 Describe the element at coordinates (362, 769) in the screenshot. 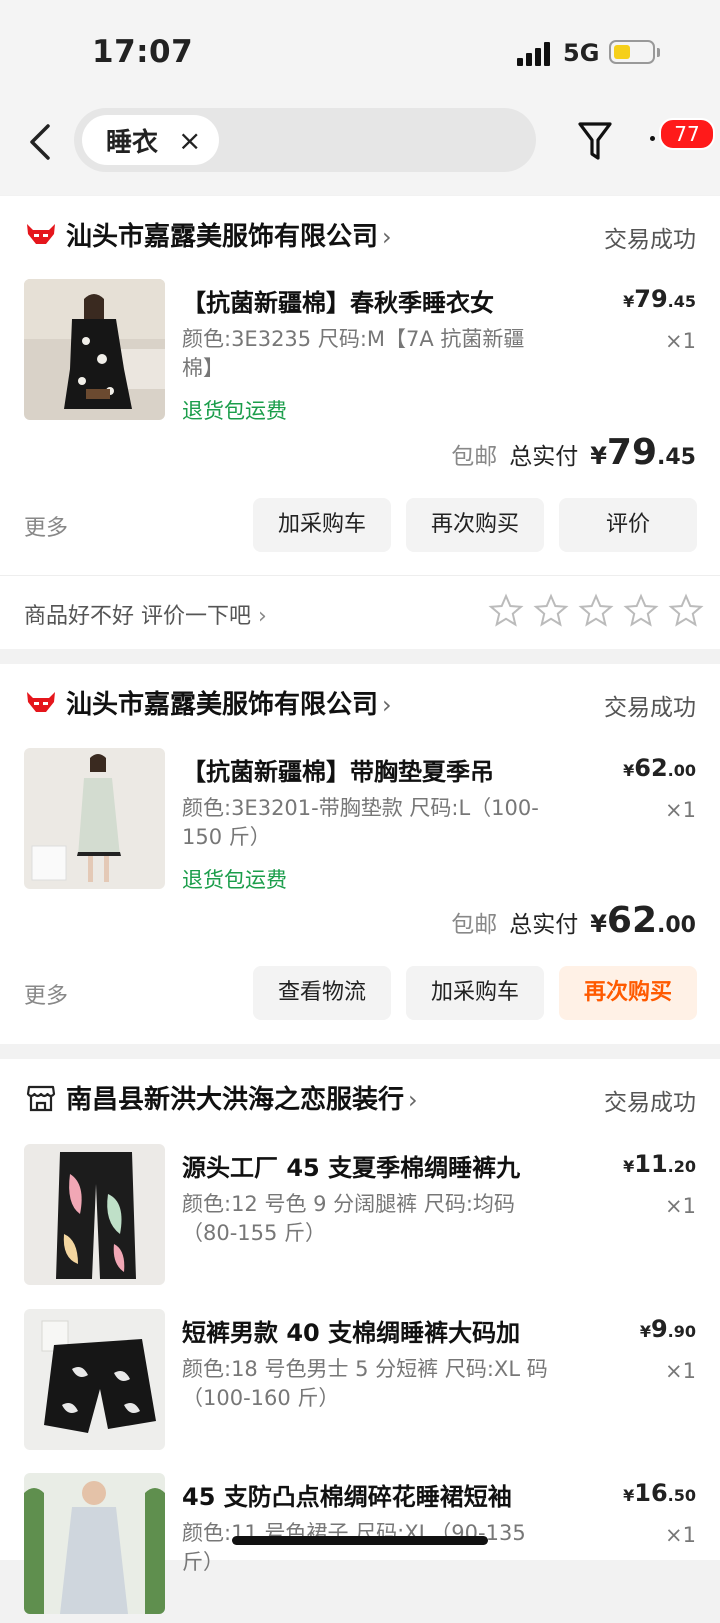

I see `product-title: 【抗菌新疆棉】带胸垫夏季吊` at that location.